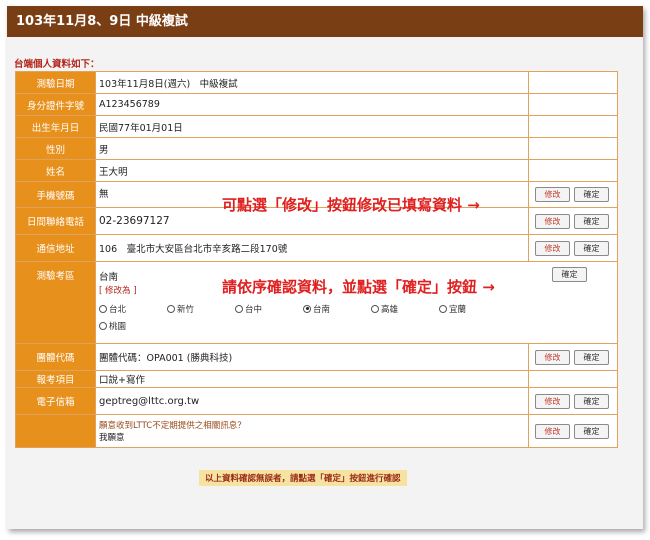  I want to click on edit-button-address: 修改, so click(552, 248).